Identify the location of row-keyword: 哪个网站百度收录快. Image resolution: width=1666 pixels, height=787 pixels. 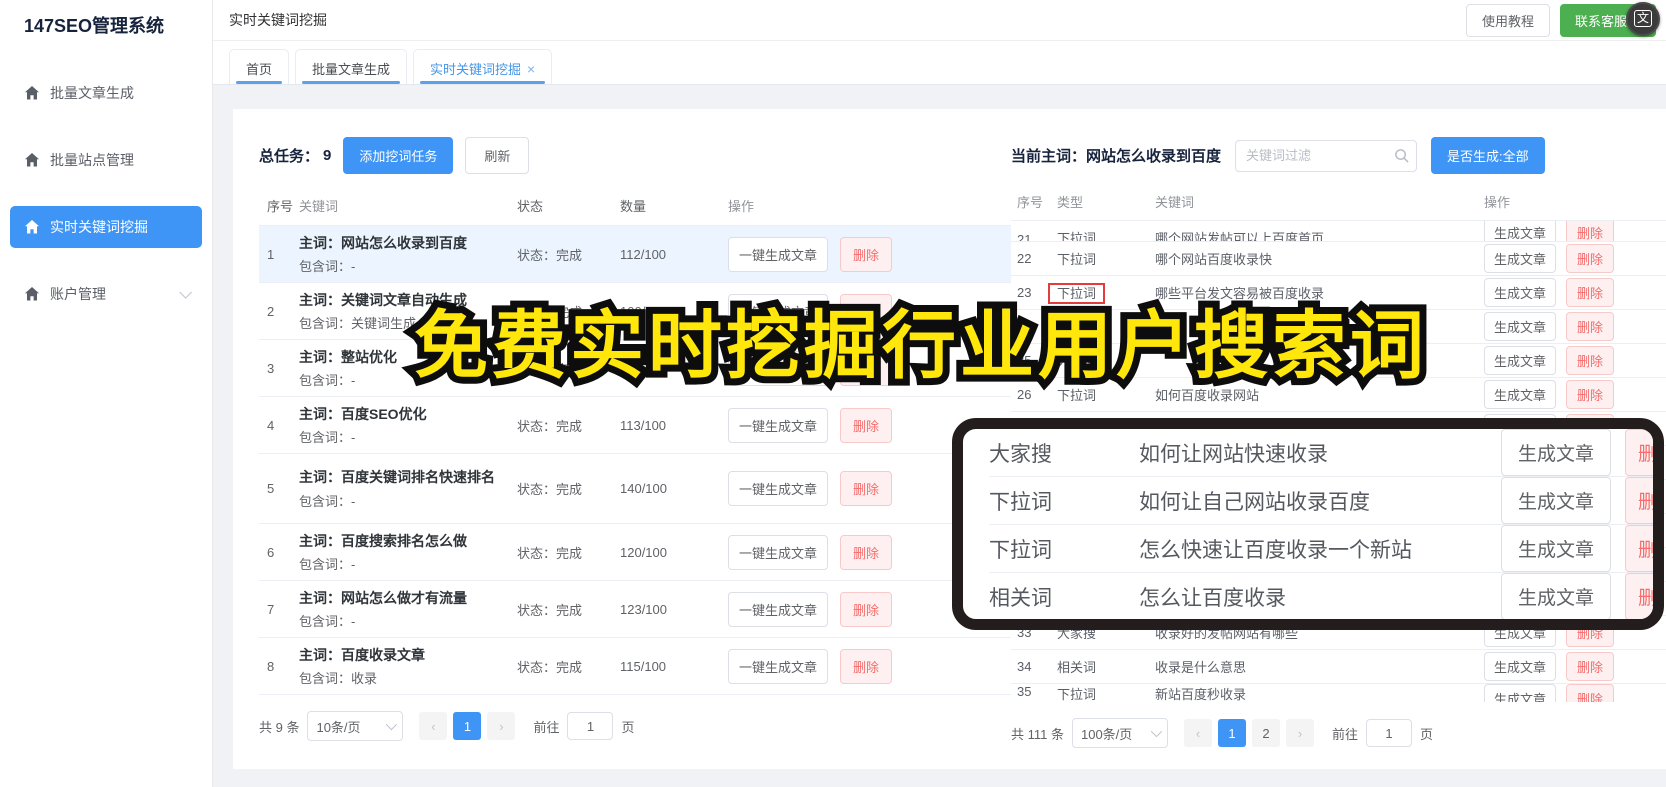
(1214, 259).